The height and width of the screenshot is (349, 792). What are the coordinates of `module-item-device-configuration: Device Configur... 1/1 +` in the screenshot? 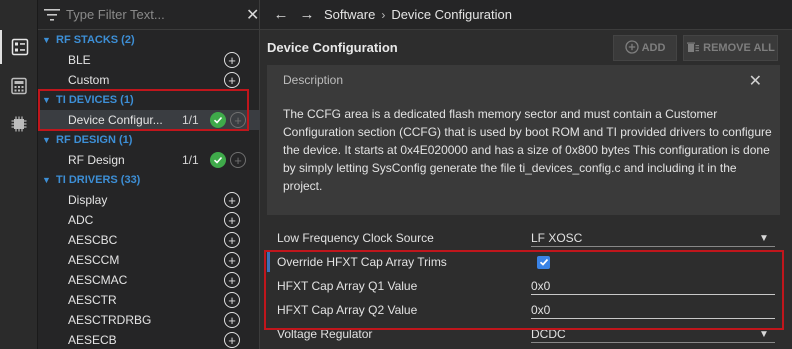 It's located at (149, 120).